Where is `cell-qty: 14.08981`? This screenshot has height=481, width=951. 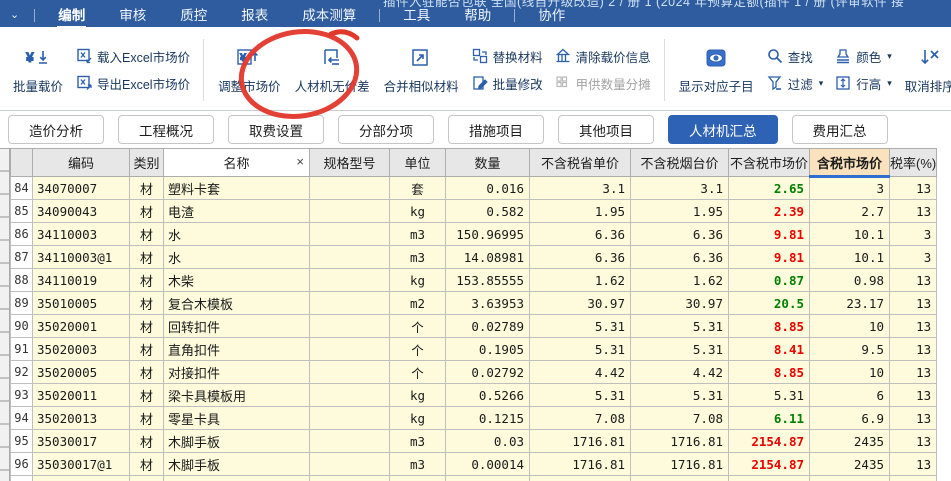 cell-qty: 14.08981 is located at coordinates (487, 257).